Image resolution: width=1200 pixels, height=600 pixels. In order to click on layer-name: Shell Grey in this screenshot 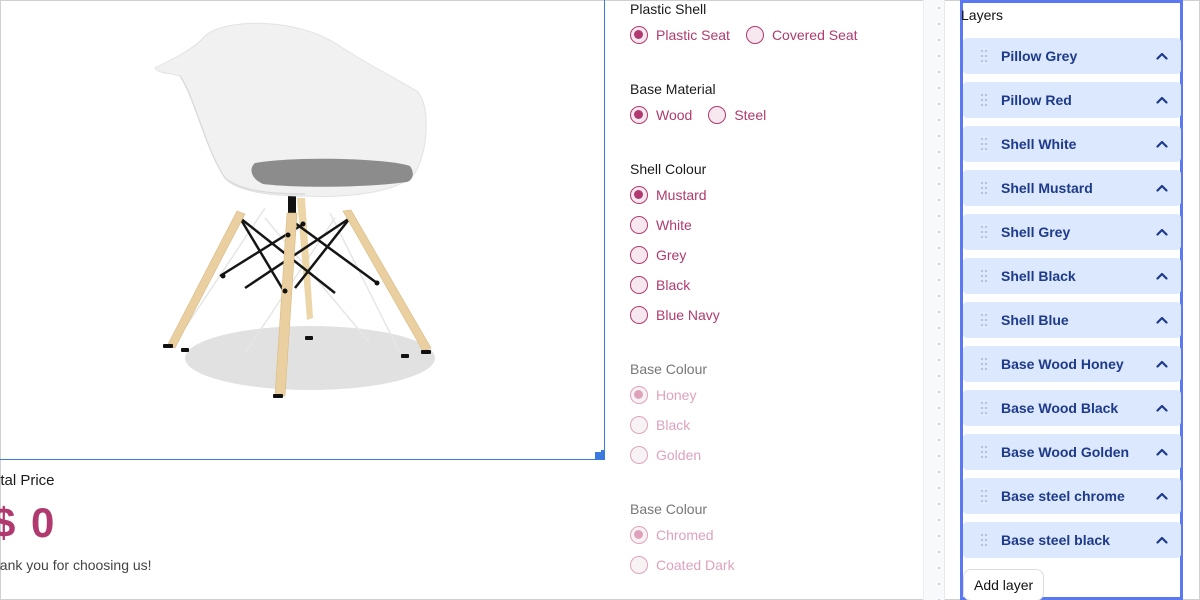, I will do `click(1036, 232)`.